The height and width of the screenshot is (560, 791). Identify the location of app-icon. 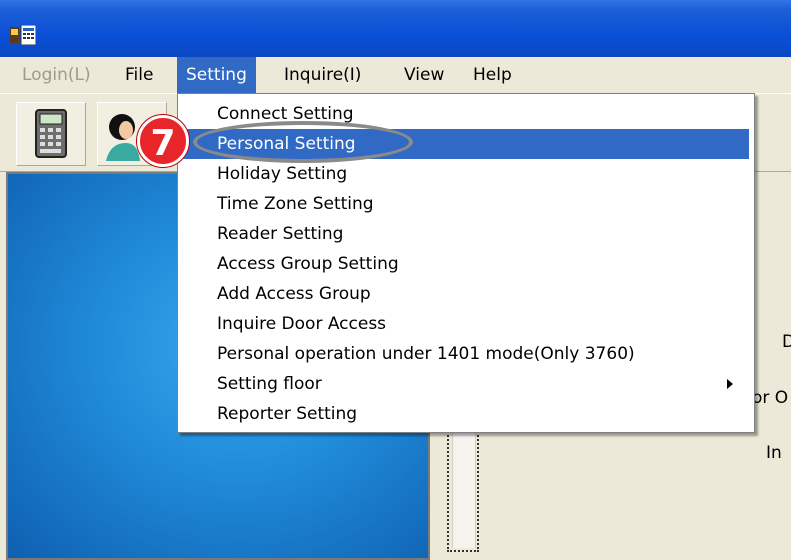
(23, 35).